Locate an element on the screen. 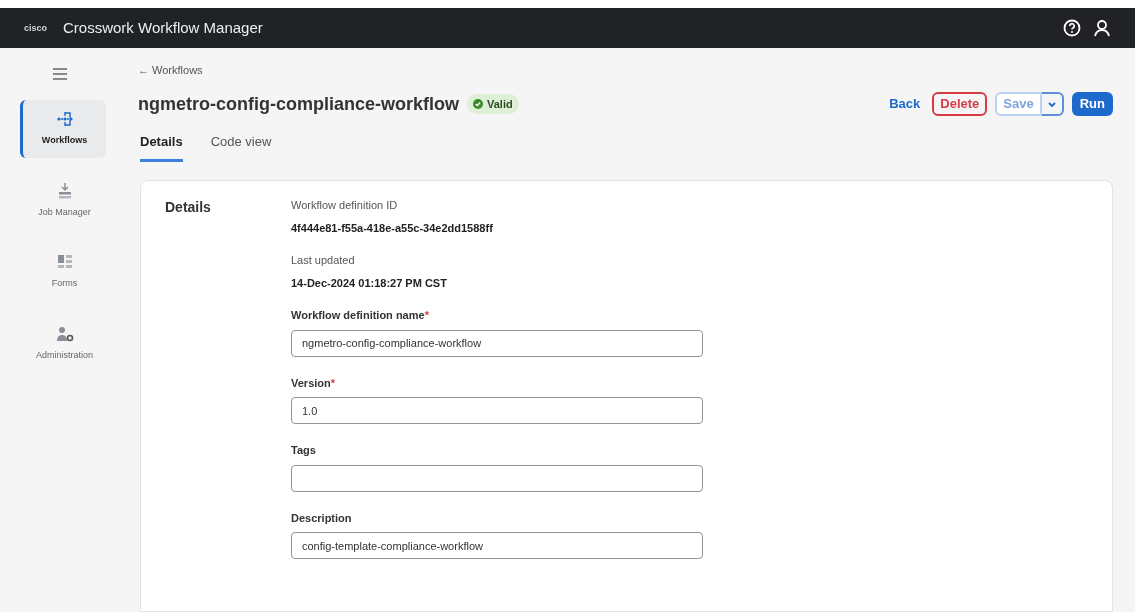 This screenshot has height=612, width=1135. info-value: 14-Dec-2024 01:18:27 PM CST is located at coordinates (369, 283).